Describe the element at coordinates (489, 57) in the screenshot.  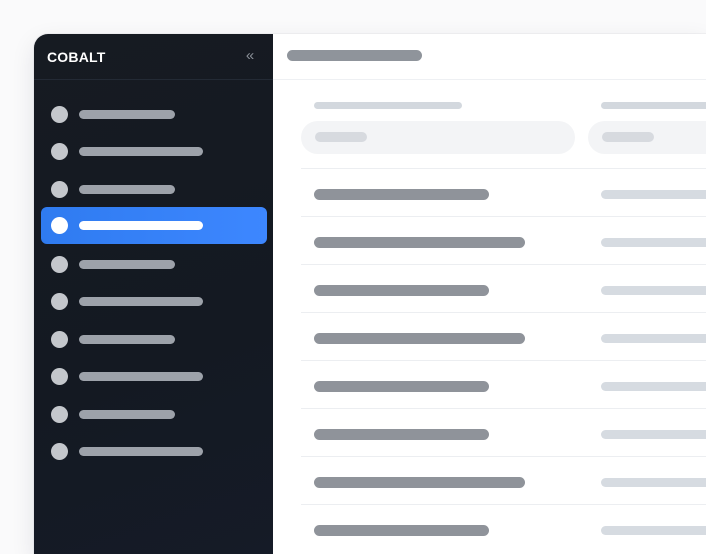
I see `top-bar` at that location.